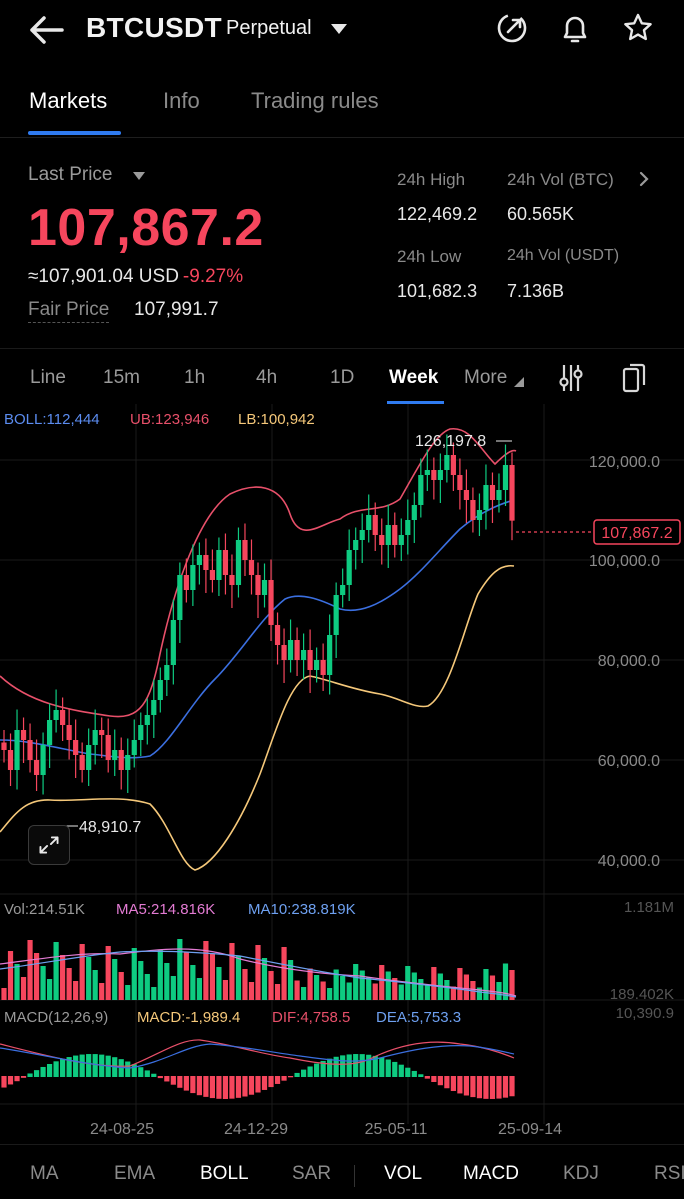  I want to click on interval-1d: 1D, so click(342, 378).